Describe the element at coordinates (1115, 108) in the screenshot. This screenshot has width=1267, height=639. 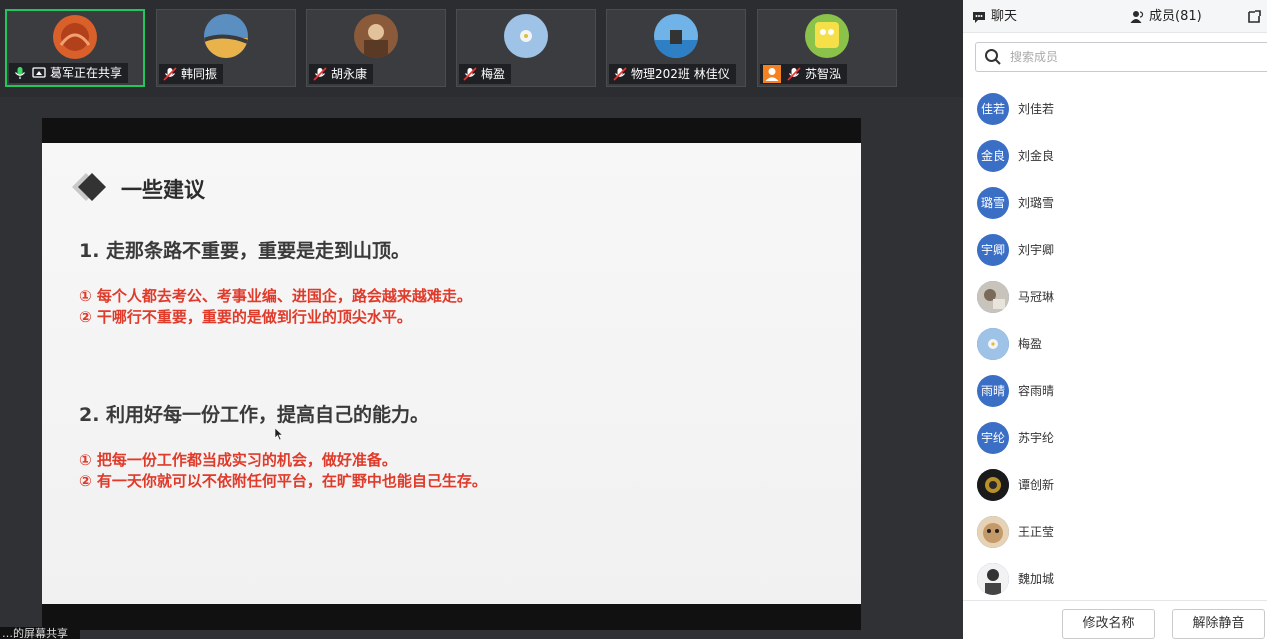
I see `list-item: 佳若 刘佳若` at that location.